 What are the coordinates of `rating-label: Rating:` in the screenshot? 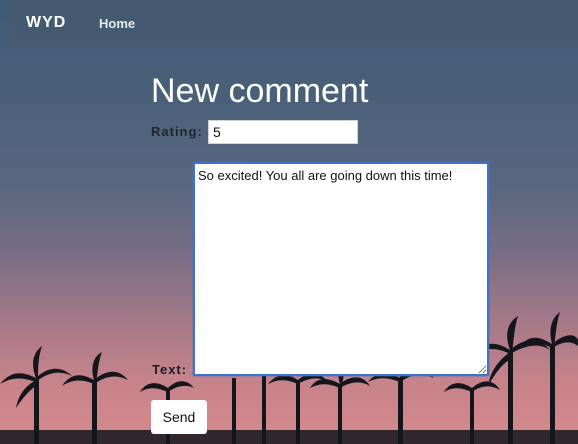 It's located at (177, 131).